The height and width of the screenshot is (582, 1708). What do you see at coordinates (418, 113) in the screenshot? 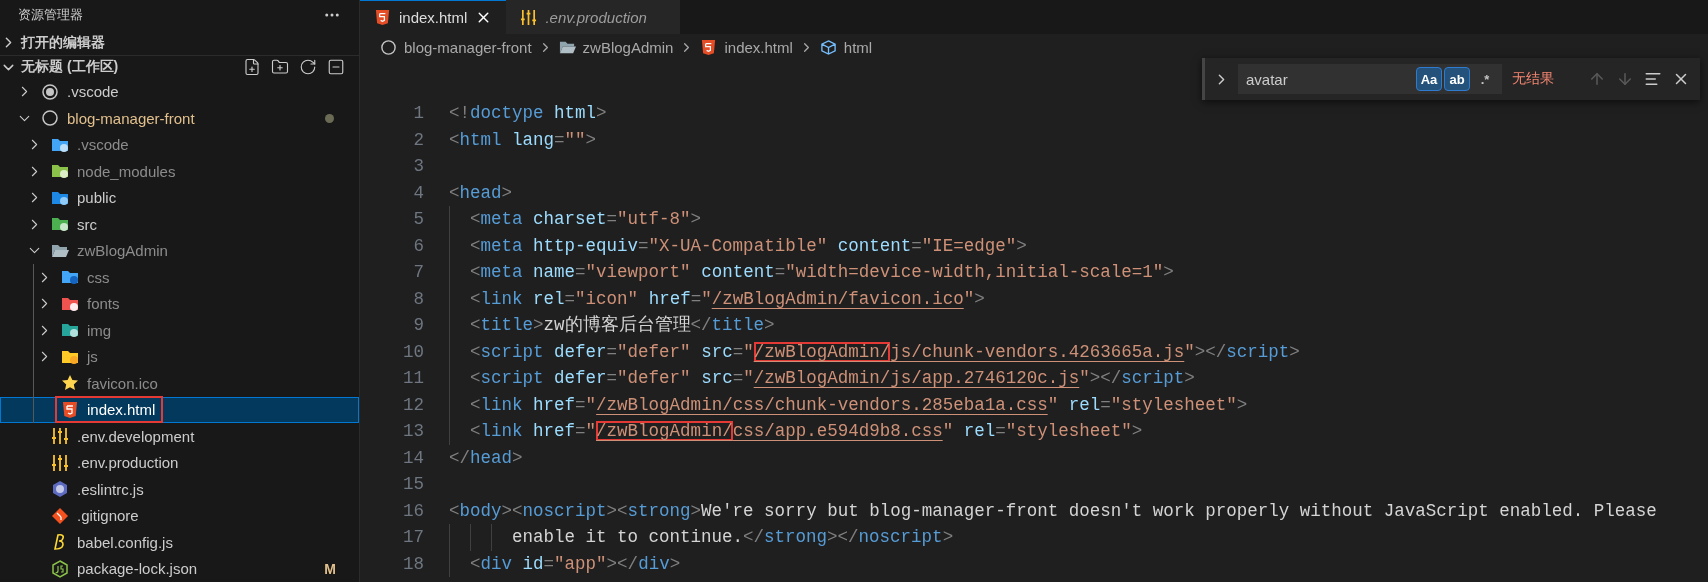
I see `line-number: 1` at bounding box center [418, 113].